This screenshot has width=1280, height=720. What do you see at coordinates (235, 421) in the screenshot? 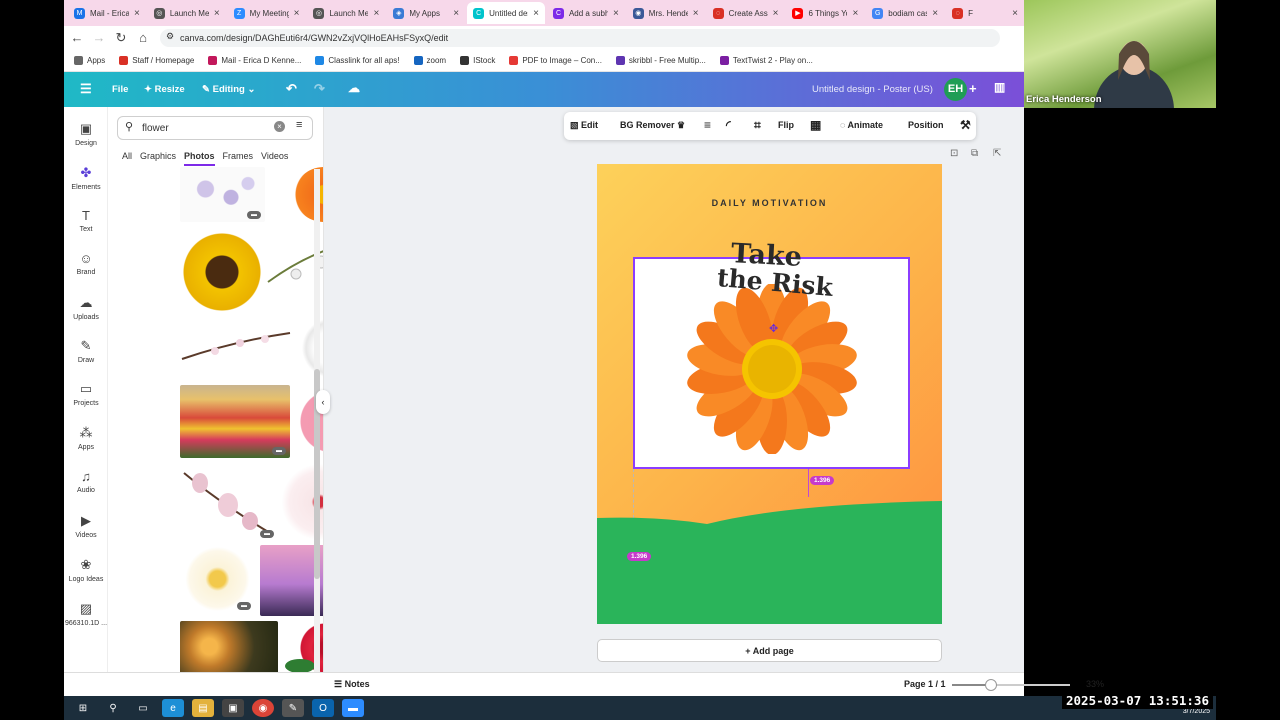
I see `photo-flower-field: ▬` at bounding box center [235, 421].